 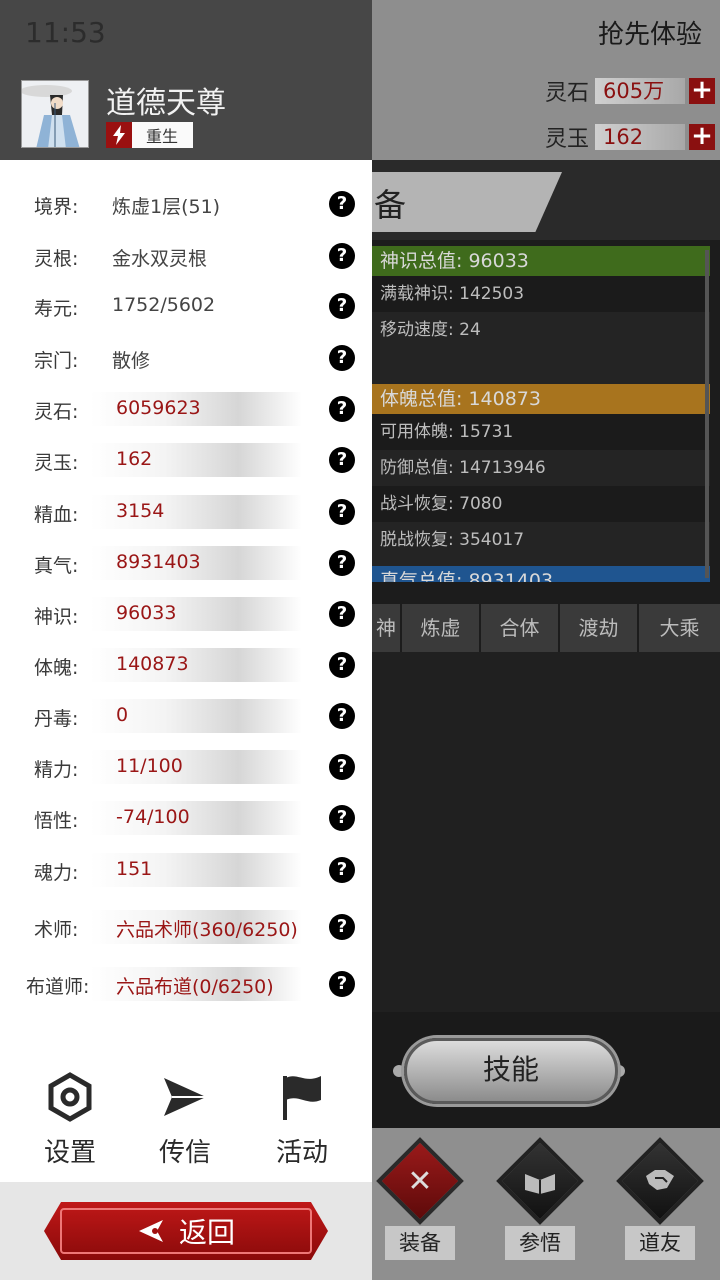 I want to click on add-lingshi-button: +, so click(x=702, y=90).